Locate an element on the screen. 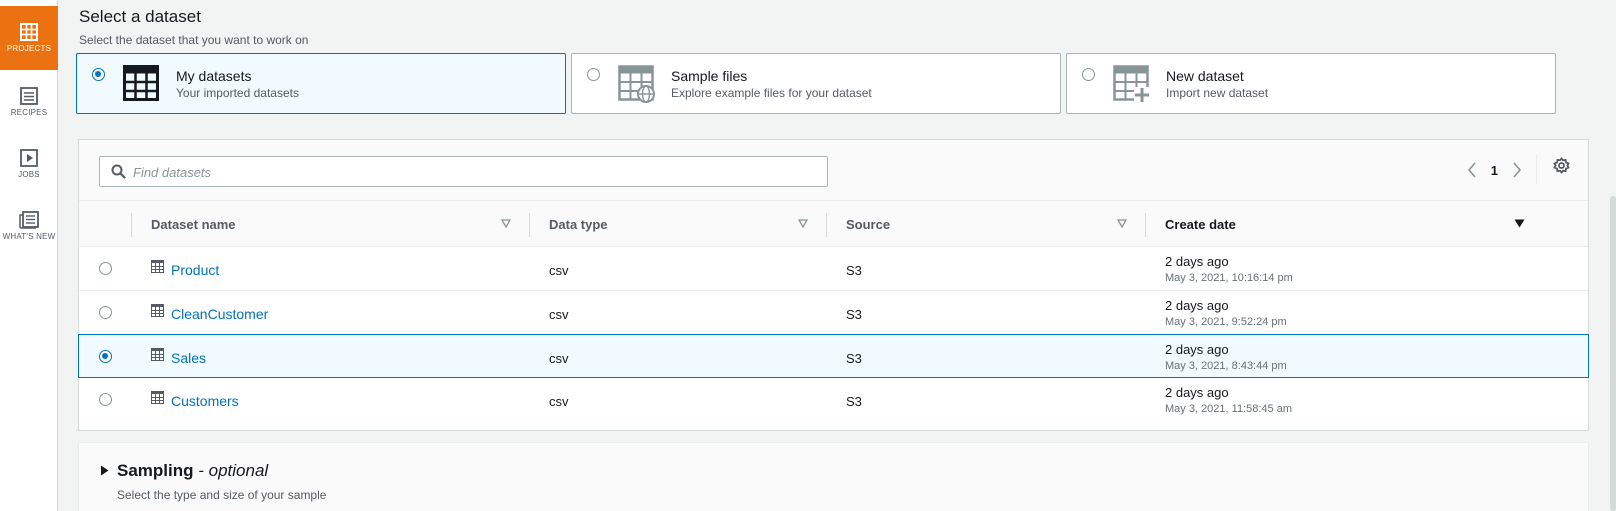 The height and width of the screenshot is (511, 1616). dataset-name-link: CleanCustomer is located at coordinates (219, 314).